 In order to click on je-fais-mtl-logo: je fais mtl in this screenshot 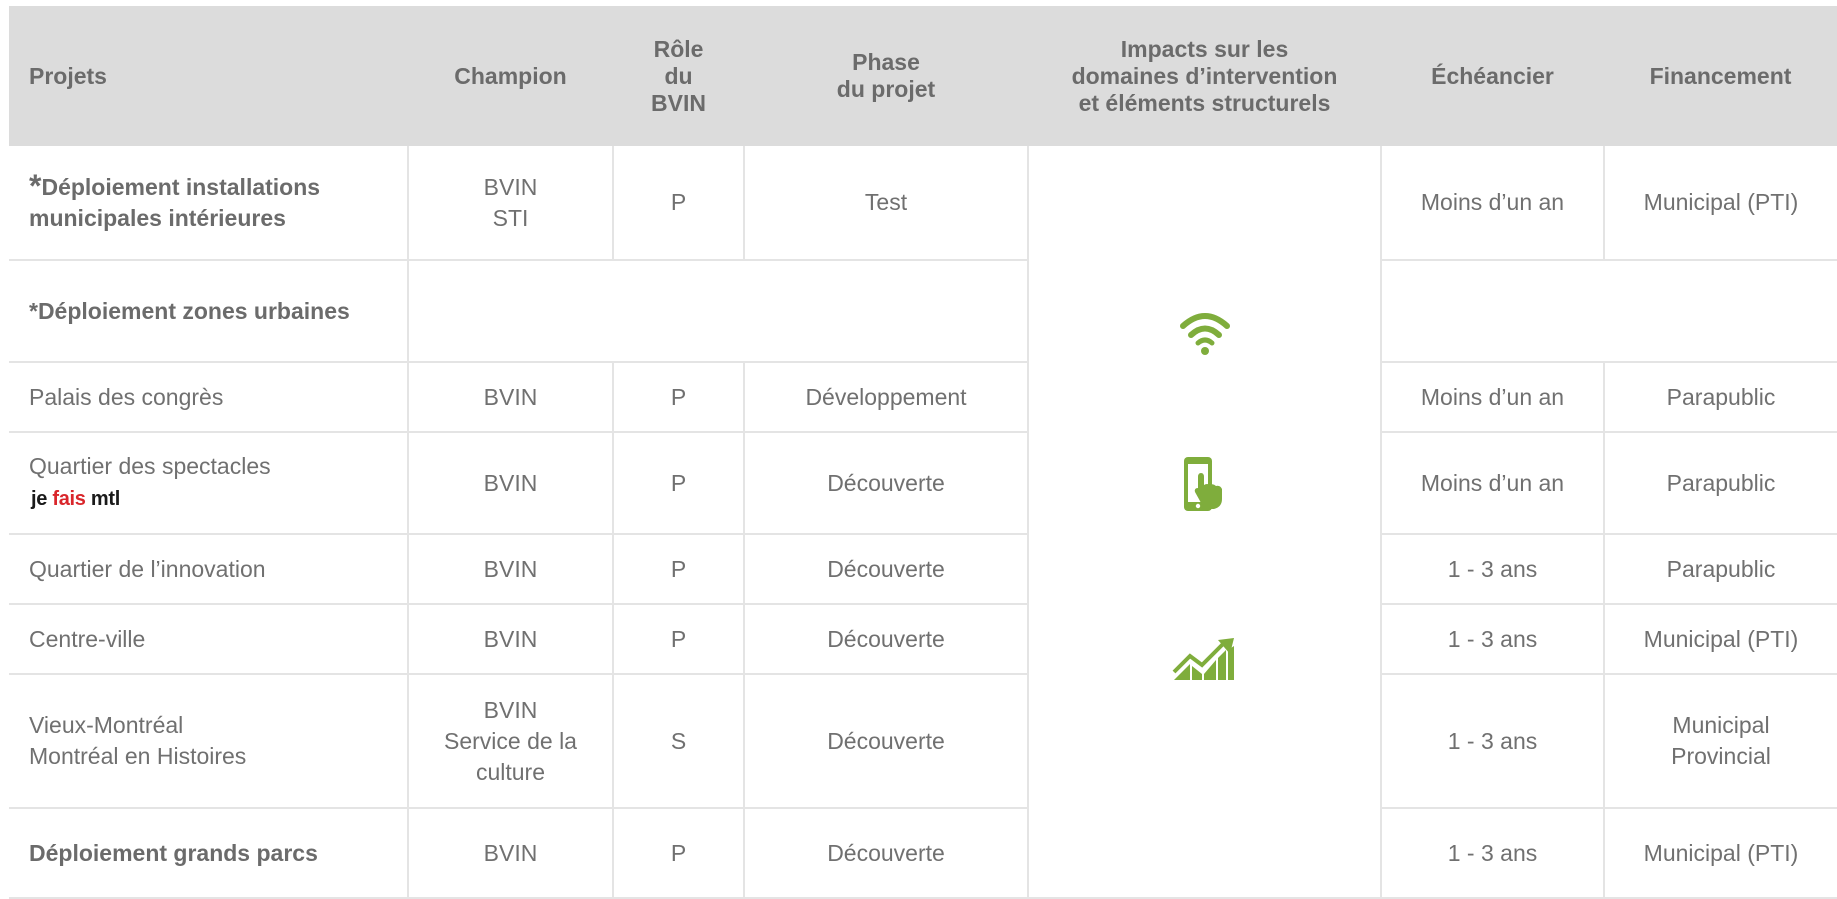, I will do `click(75, 499)`.